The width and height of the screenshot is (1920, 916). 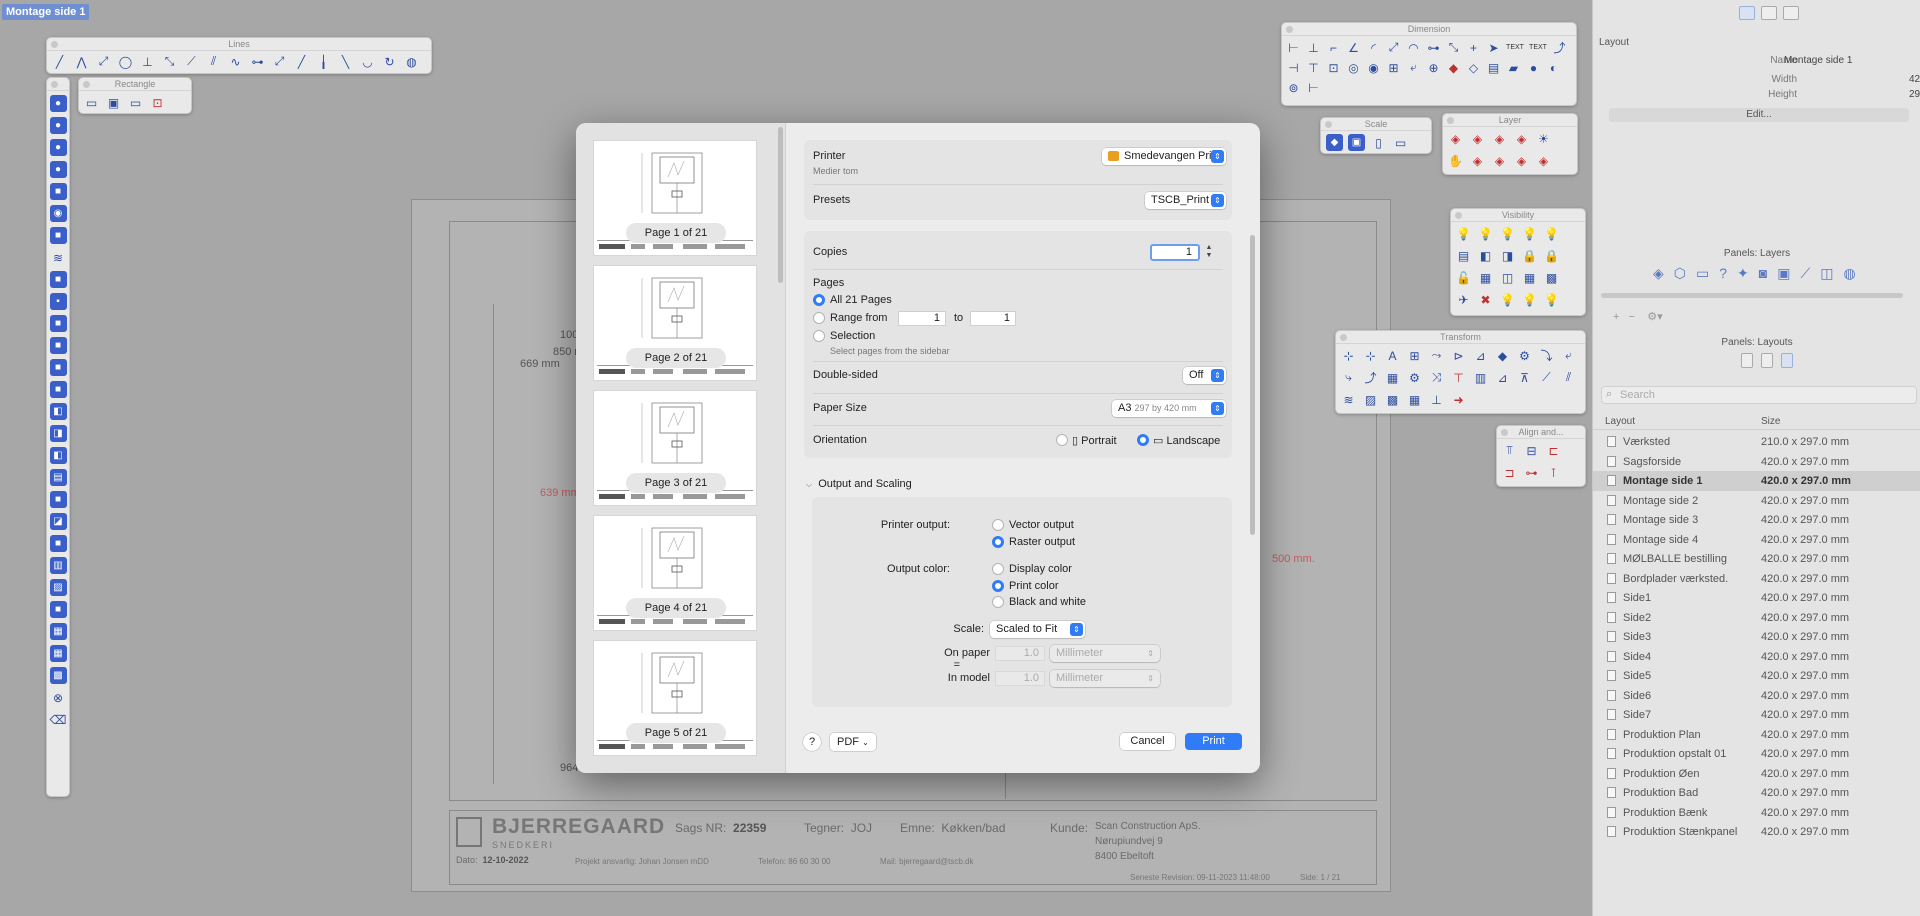 I want to click on layout-row: Side1 420.0 x 297.0 mm, so click(x=1756, y=598).